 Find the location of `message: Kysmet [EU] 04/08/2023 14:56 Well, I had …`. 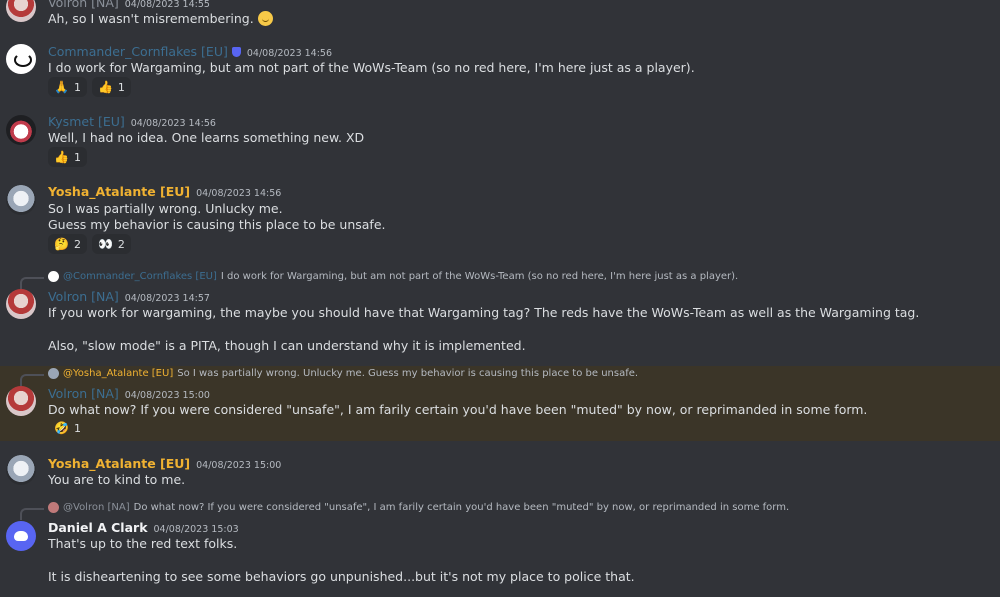

message: Kysmet [EU] 04/08/2023 14:56 Well, I had … is located at coordinates (500, 141).